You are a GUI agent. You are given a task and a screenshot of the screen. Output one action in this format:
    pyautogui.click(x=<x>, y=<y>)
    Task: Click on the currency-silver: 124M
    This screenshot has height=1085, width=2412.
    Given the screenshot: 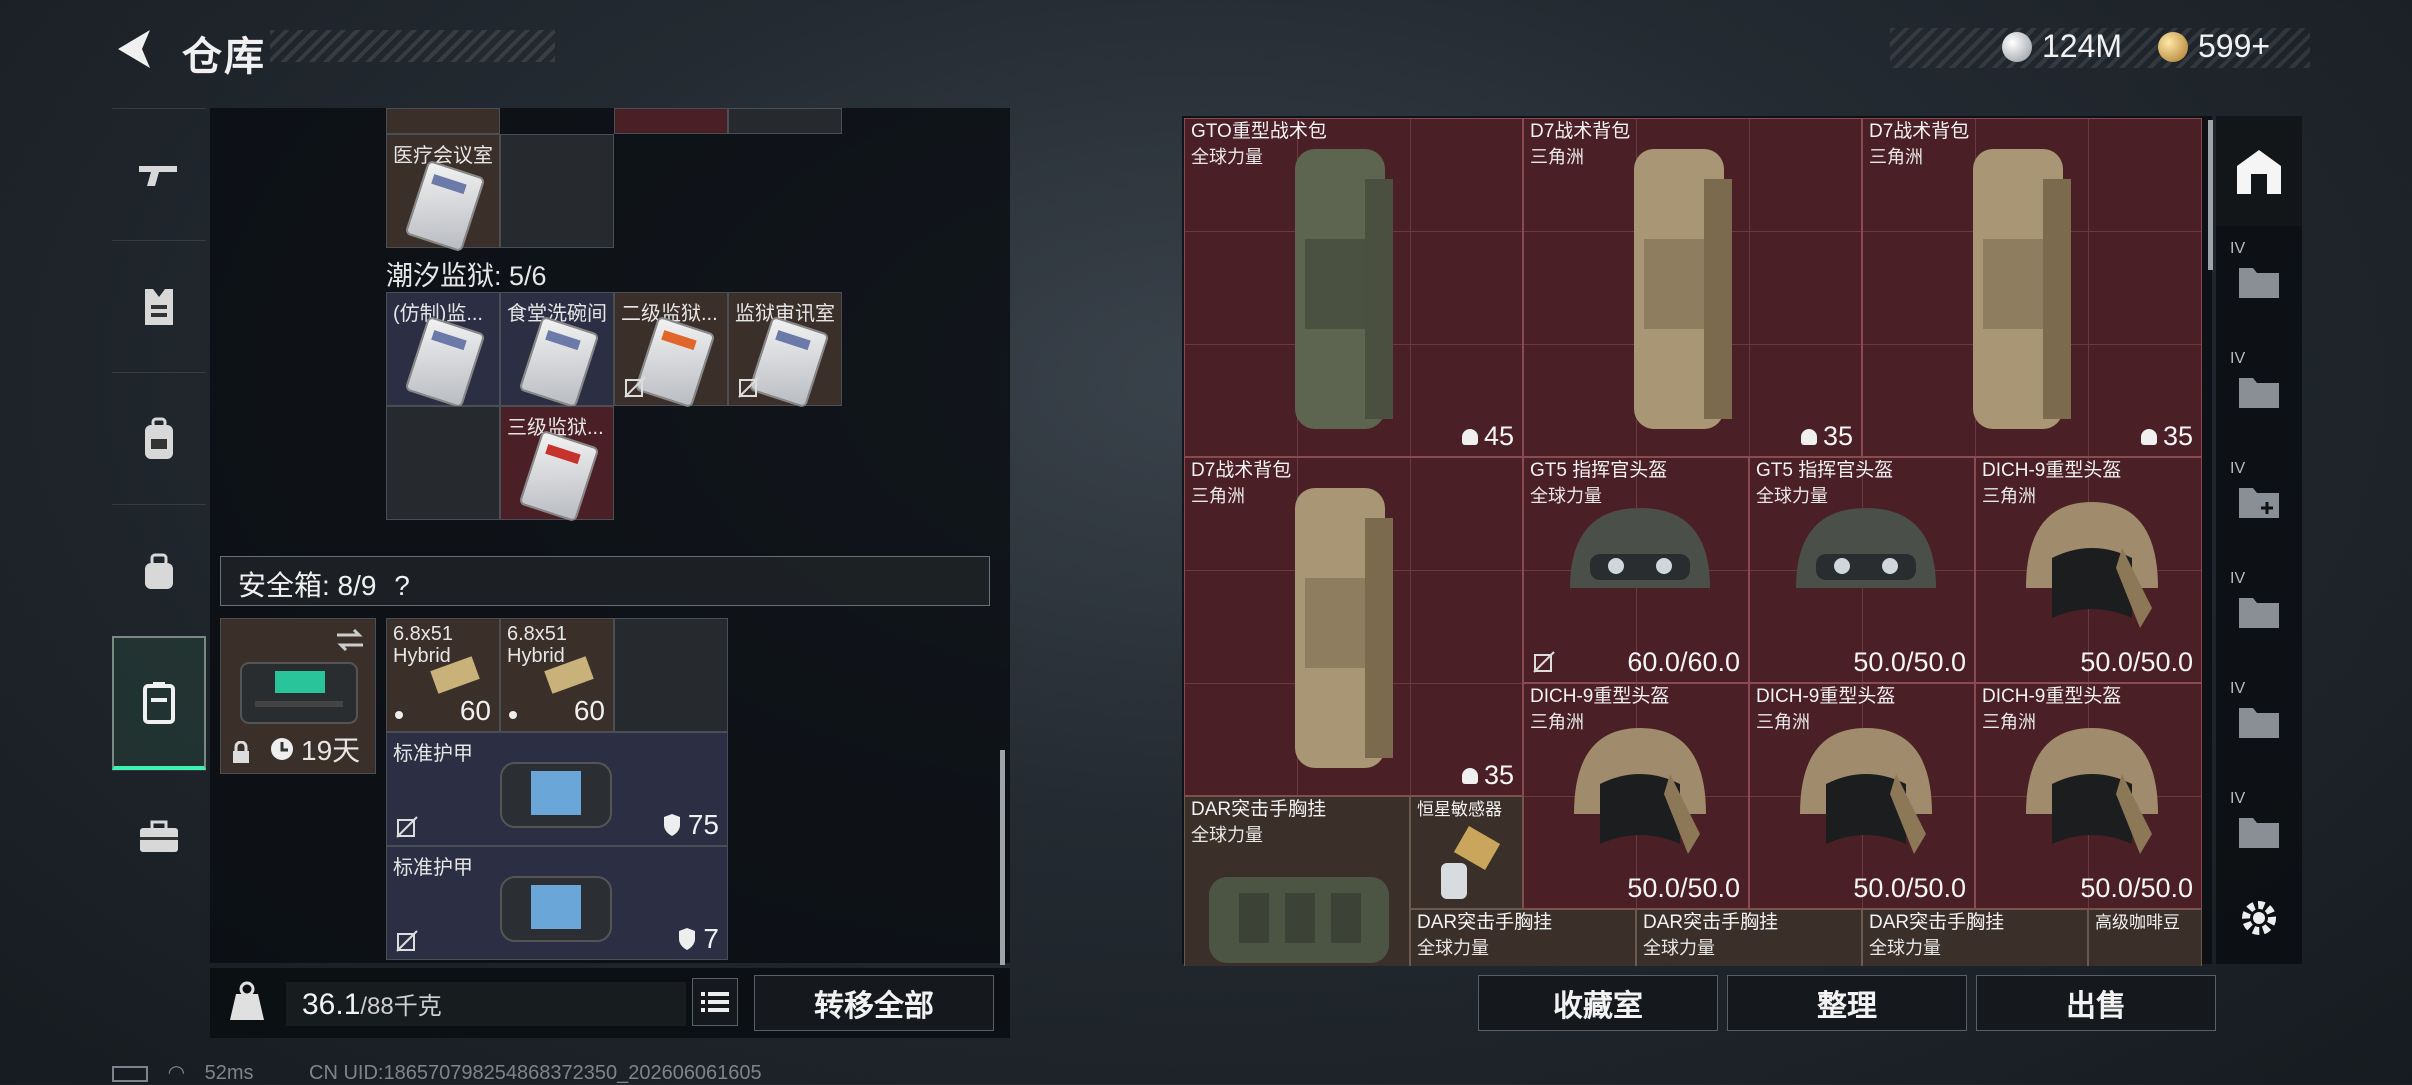 What is the action you would take?
    pyautogui.click(x=2062, y=46)
    